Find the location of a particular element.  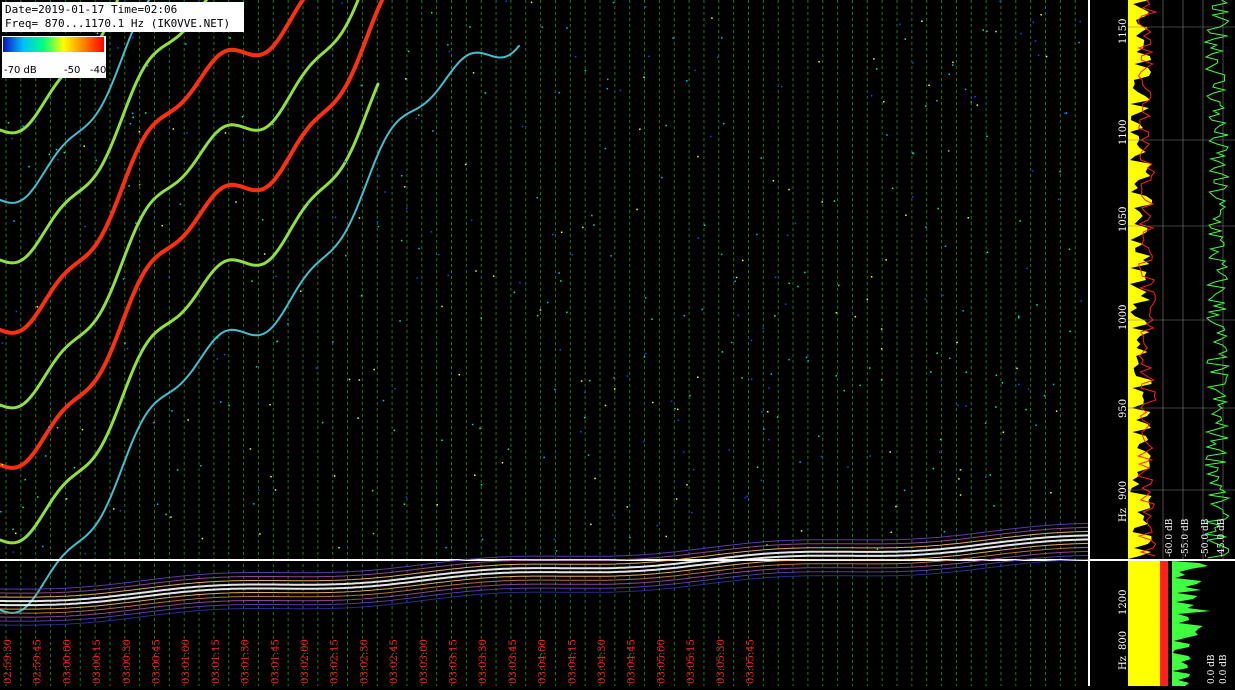

color-scale-bar is located at coordinates (53, 44).